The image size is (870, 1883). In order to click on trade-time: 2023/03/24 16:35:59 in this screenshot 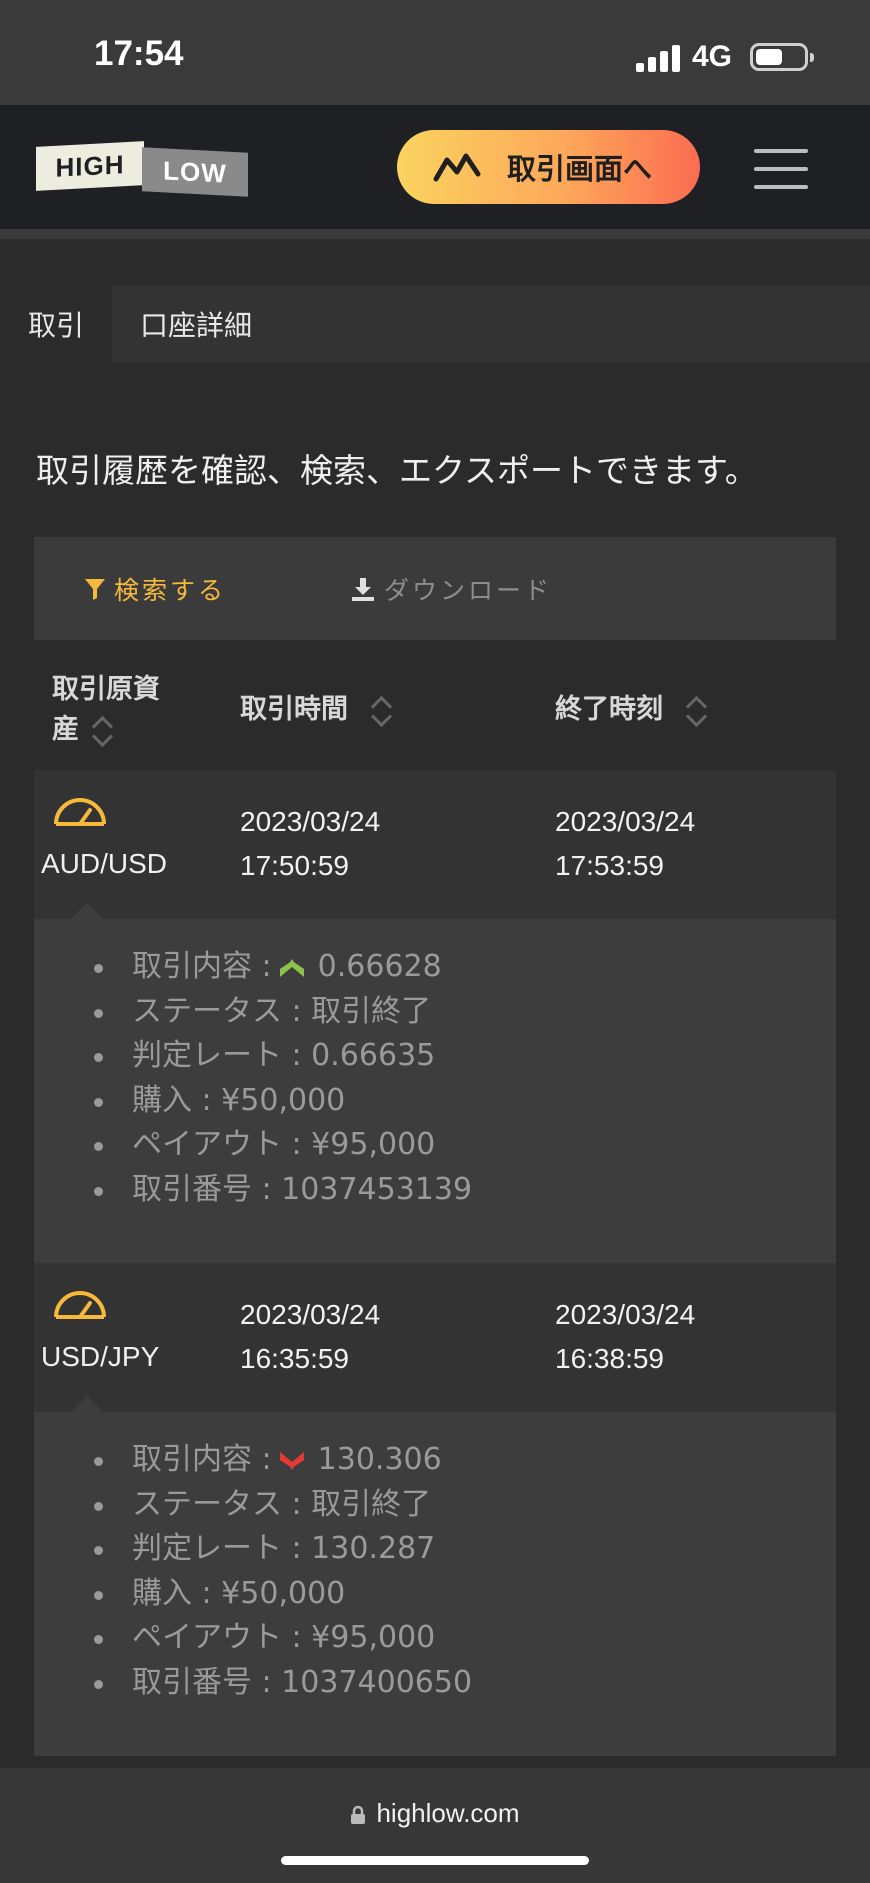, I will do `click(310, 1336)`.